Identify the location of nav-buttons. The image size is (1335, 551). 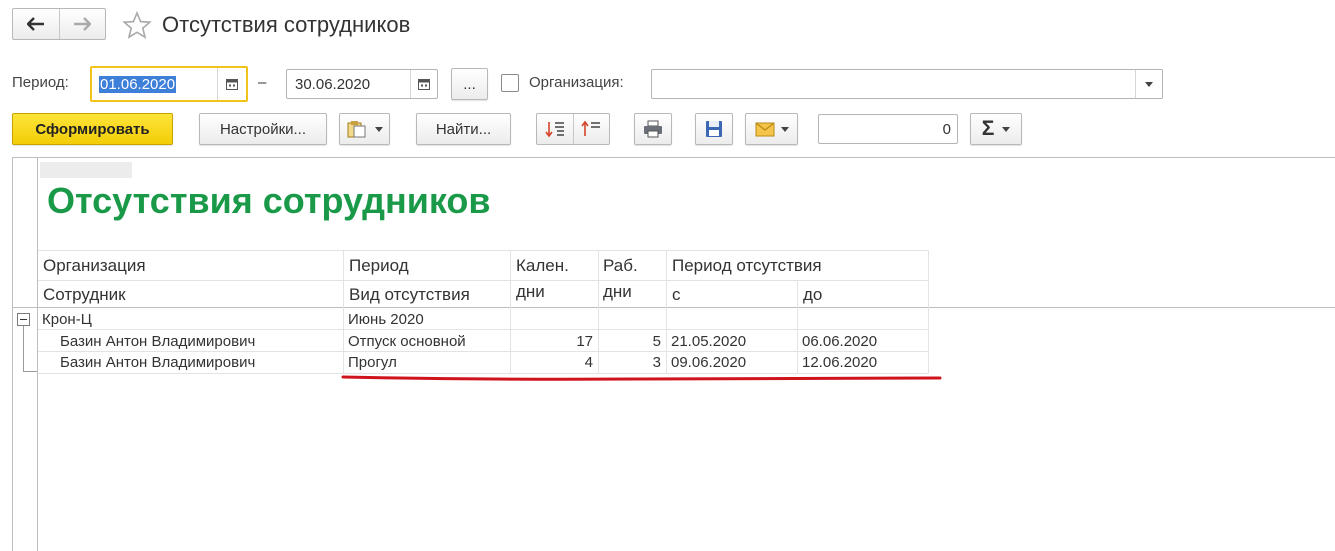
(59, 24).